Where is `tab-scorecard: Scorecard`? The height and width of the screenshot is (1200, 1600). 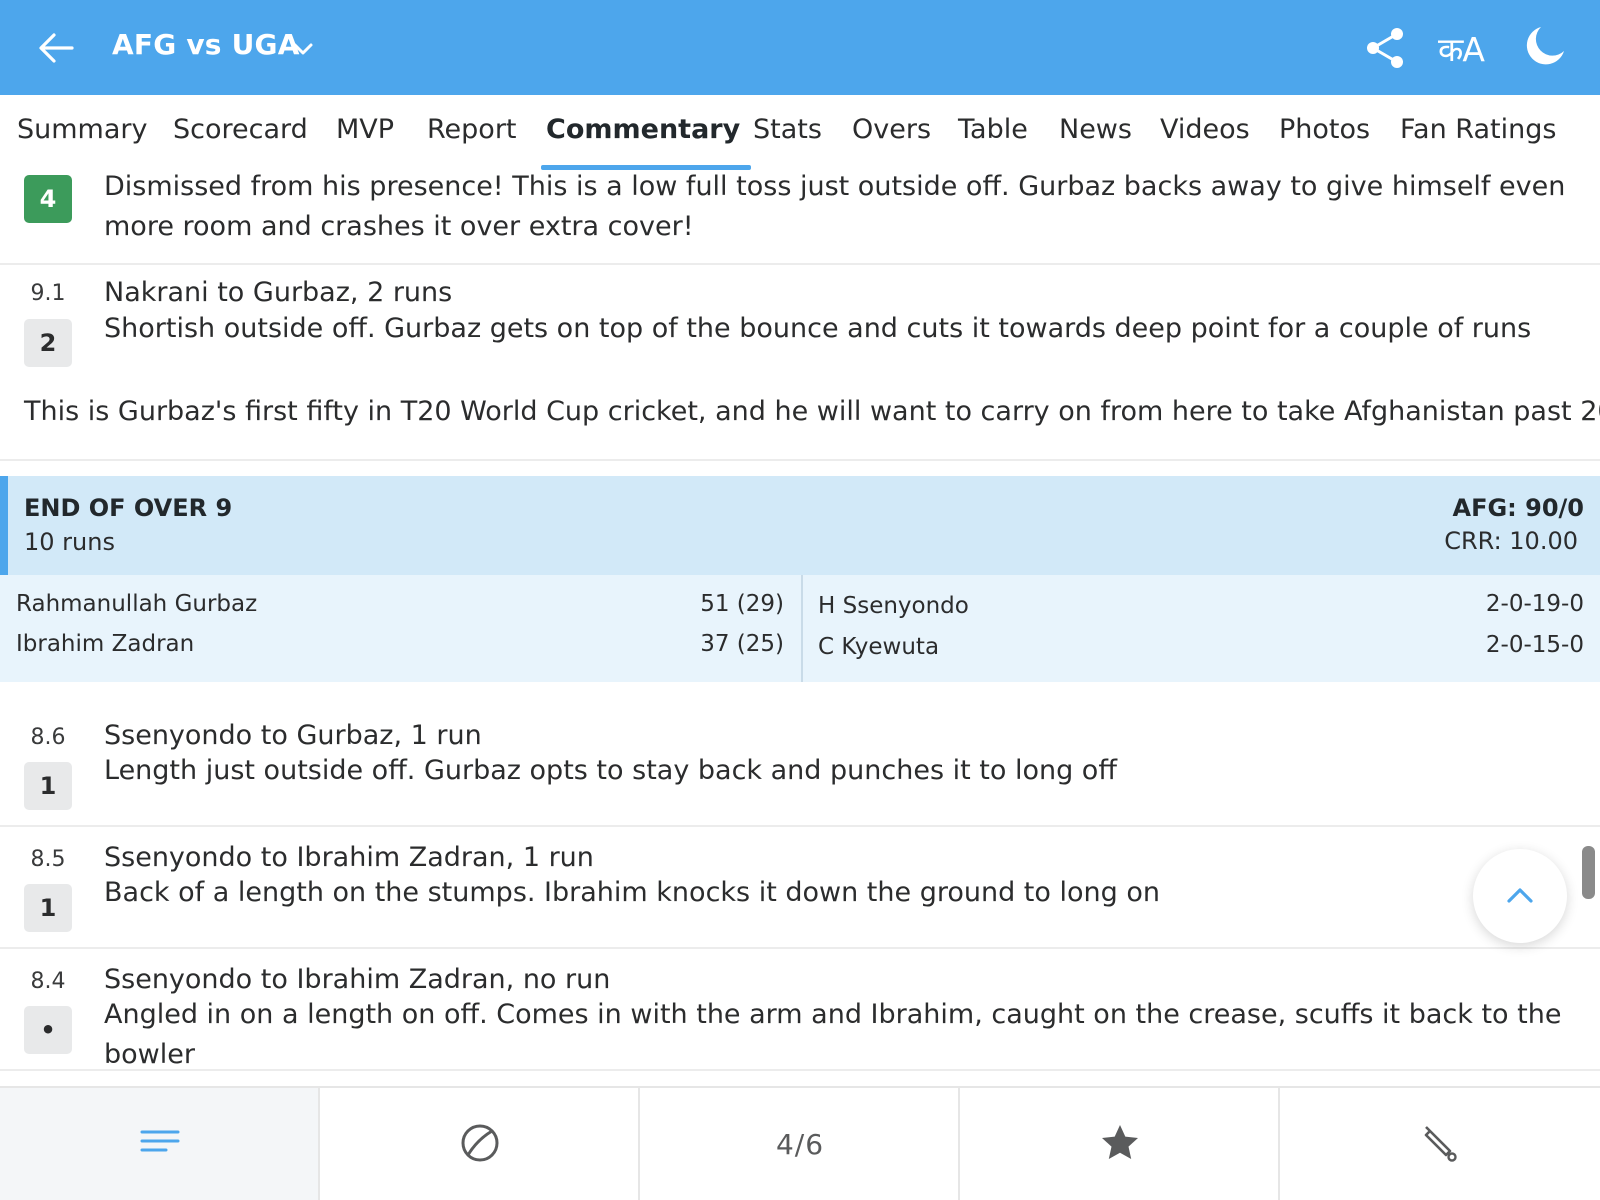 tab-scorecard: Scorecard is located at coordinates (240, 129).